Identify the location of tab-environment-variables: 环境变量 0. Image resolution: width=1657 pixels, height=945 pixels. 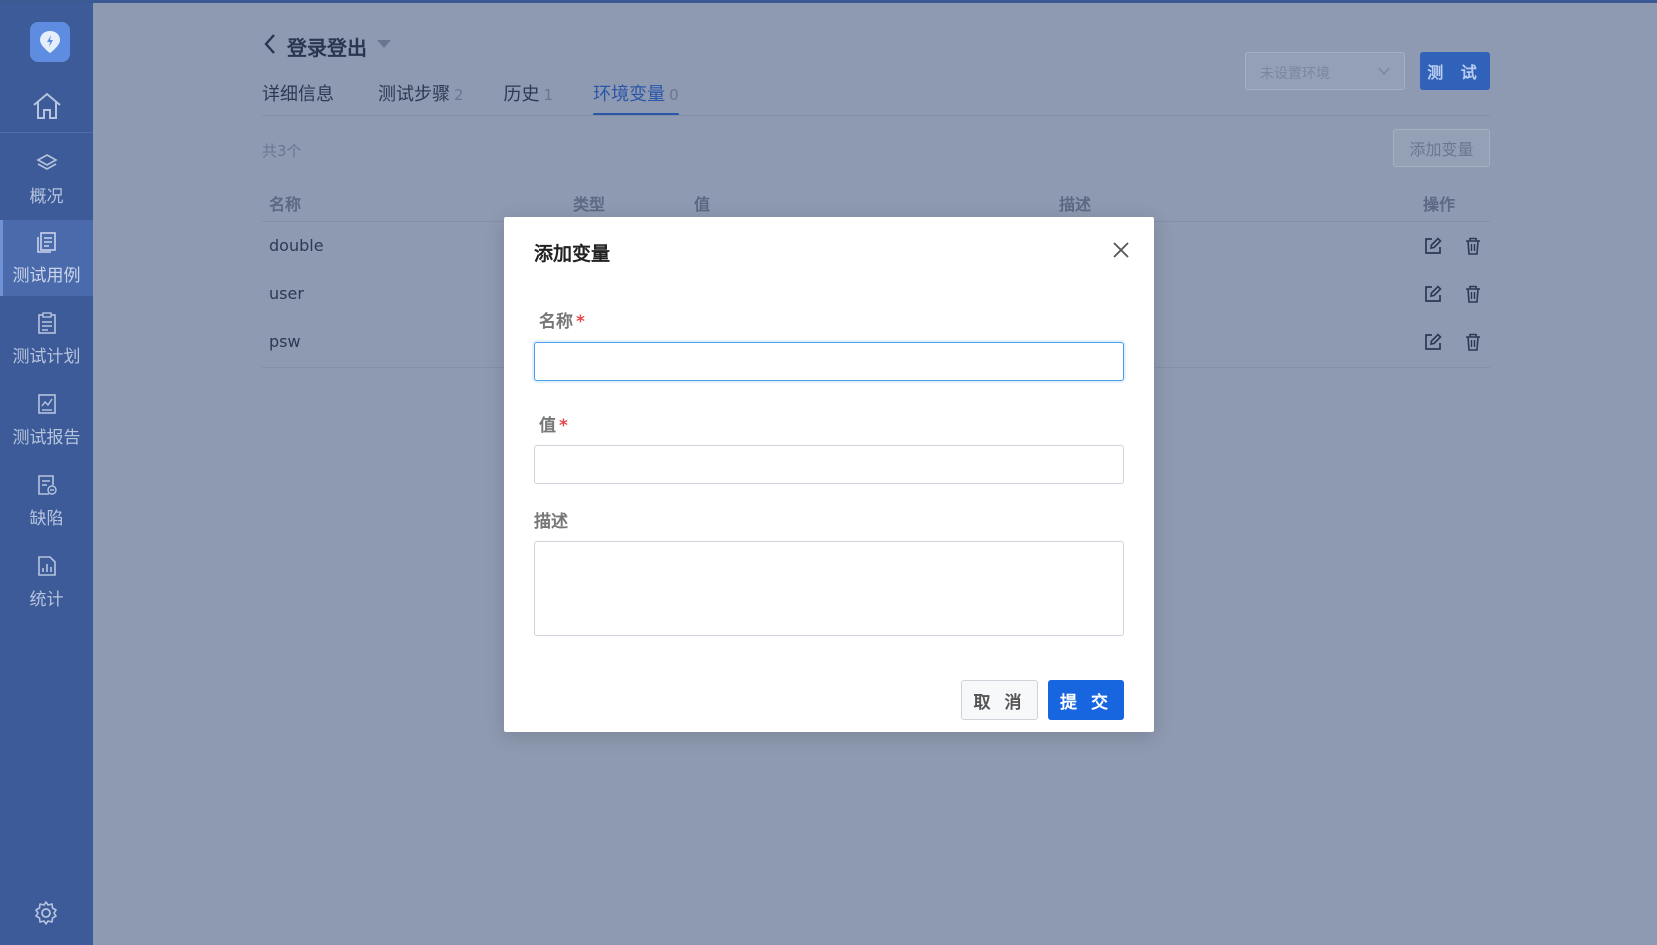
(636, 98).